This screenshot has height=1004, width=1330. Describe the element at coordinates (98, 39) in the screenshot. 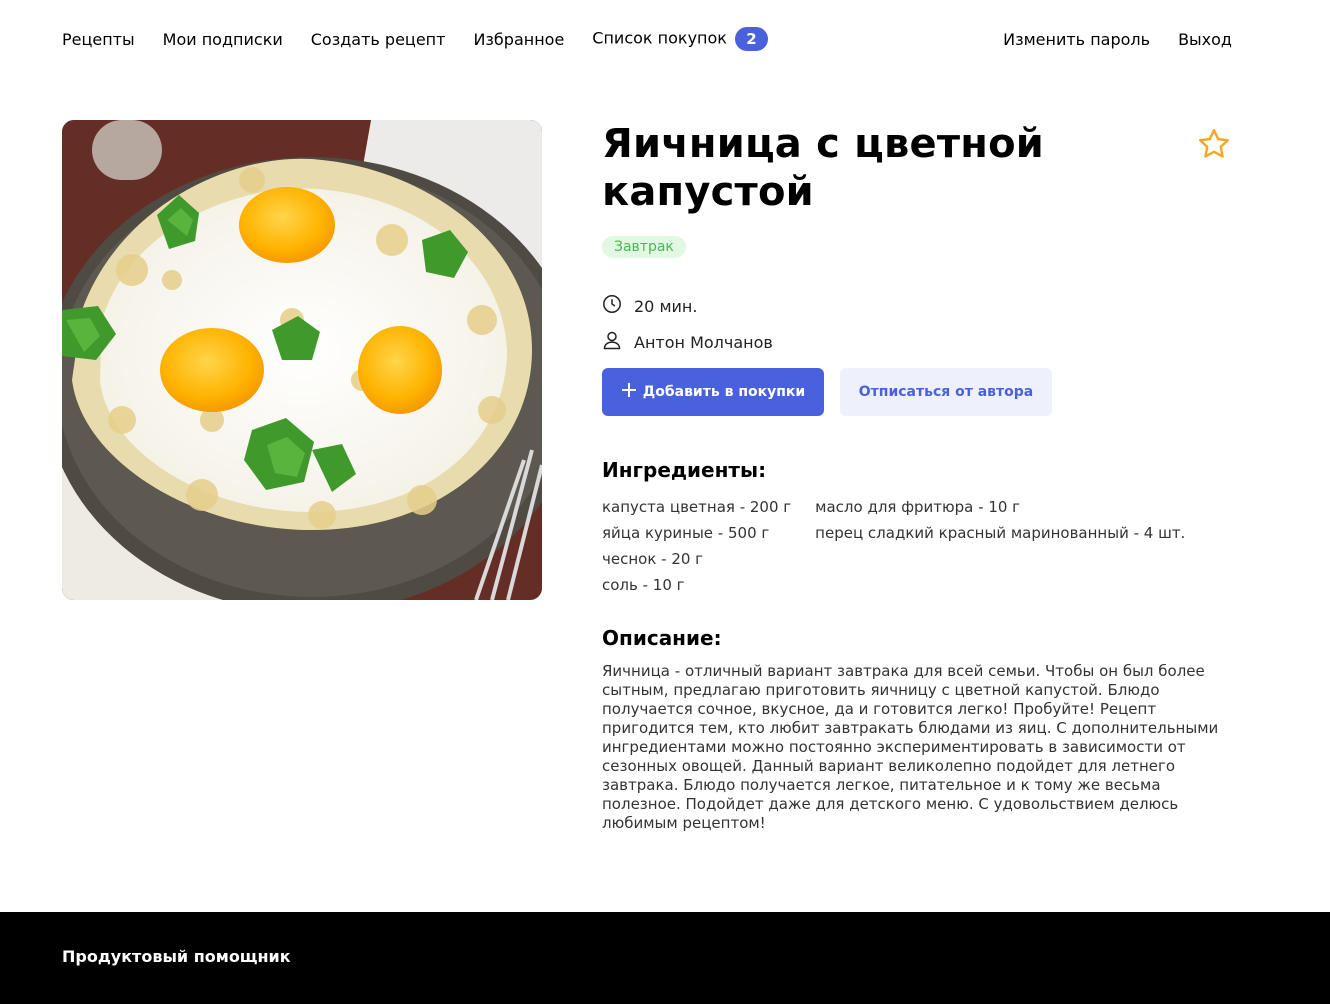

I see `nav-recipes-link: Рецепты` at that location.